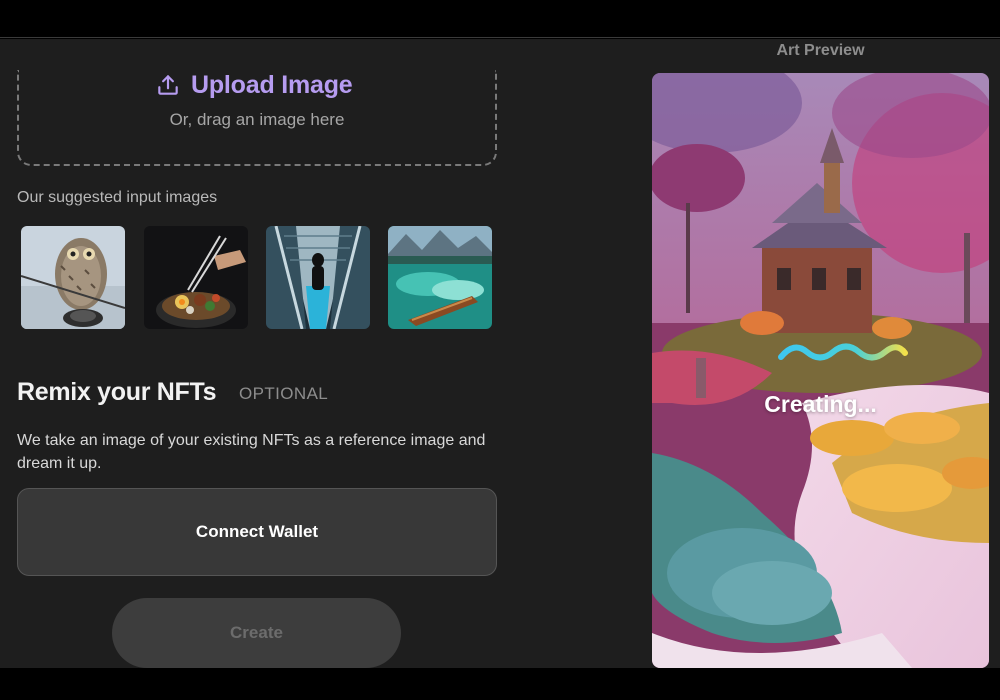 The image size is (1000, 700). I want to click on create-button: Create, so click(256, 633).